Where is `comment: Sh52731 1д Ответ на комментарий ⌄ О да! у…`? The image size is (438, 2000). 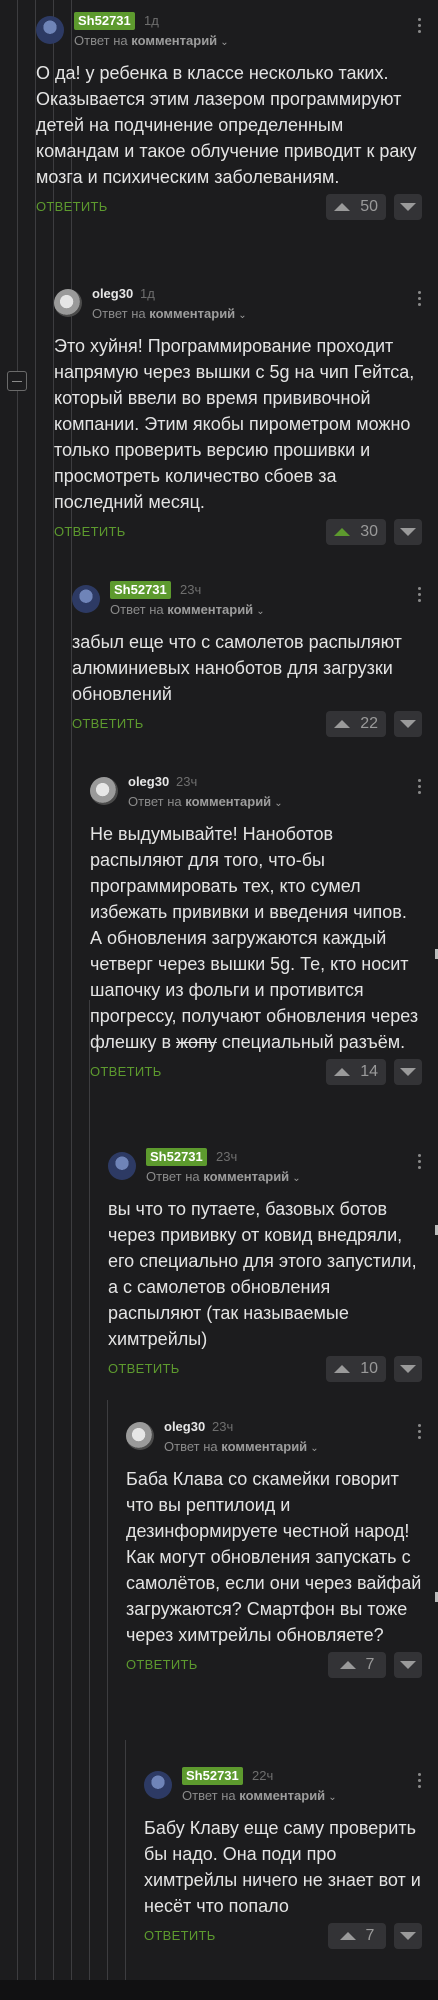
comment: Sh52731 1д Ответ на комментарий ⌄ О да! у… is located at coordinates (229, 117).